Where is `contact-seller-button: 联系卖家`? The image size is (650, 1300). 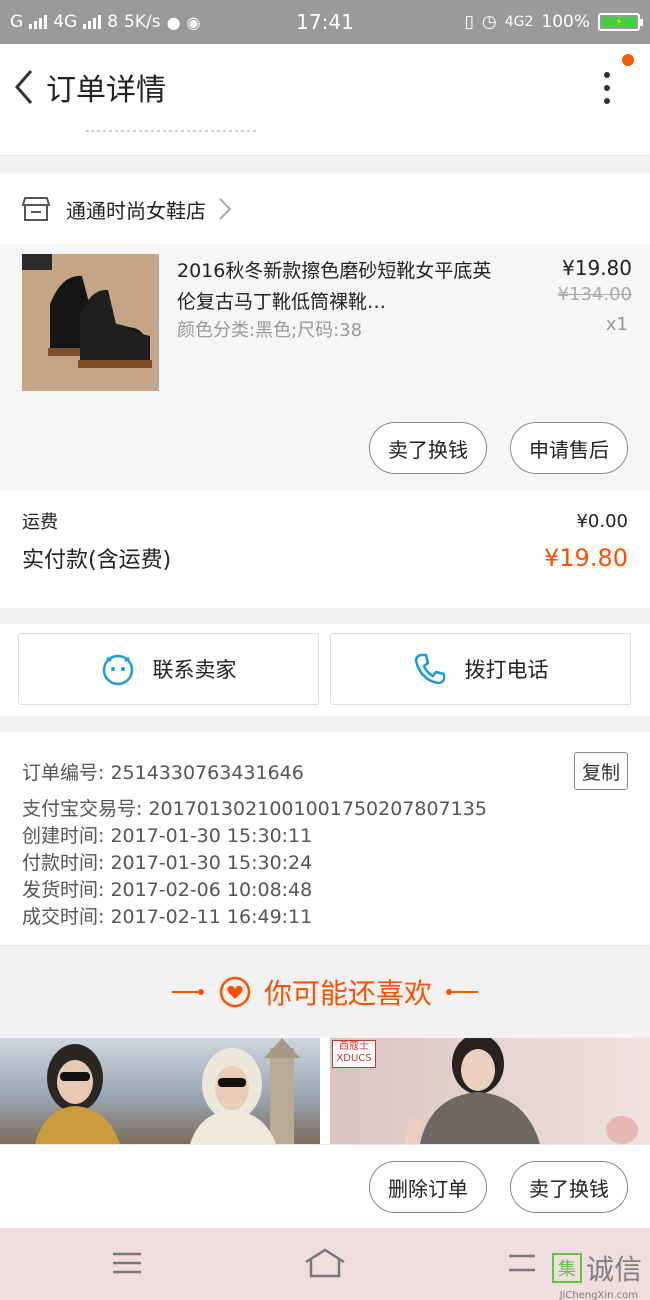
contact-seller-button: 联系卖家 is located at coordinates (168, 669).